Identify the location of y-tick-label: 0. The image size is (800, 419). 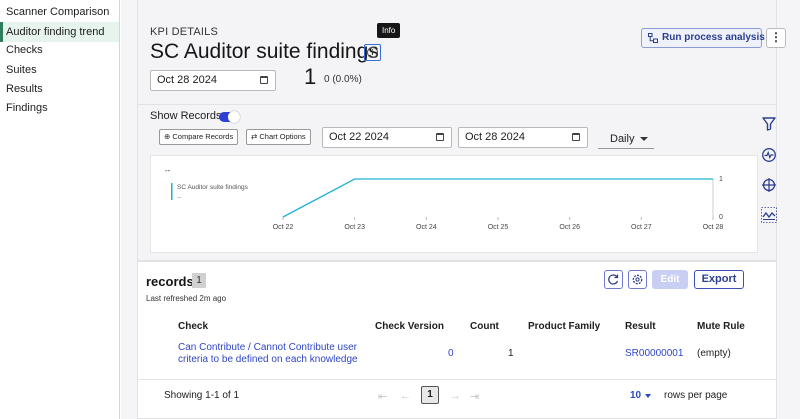
(721, 217).